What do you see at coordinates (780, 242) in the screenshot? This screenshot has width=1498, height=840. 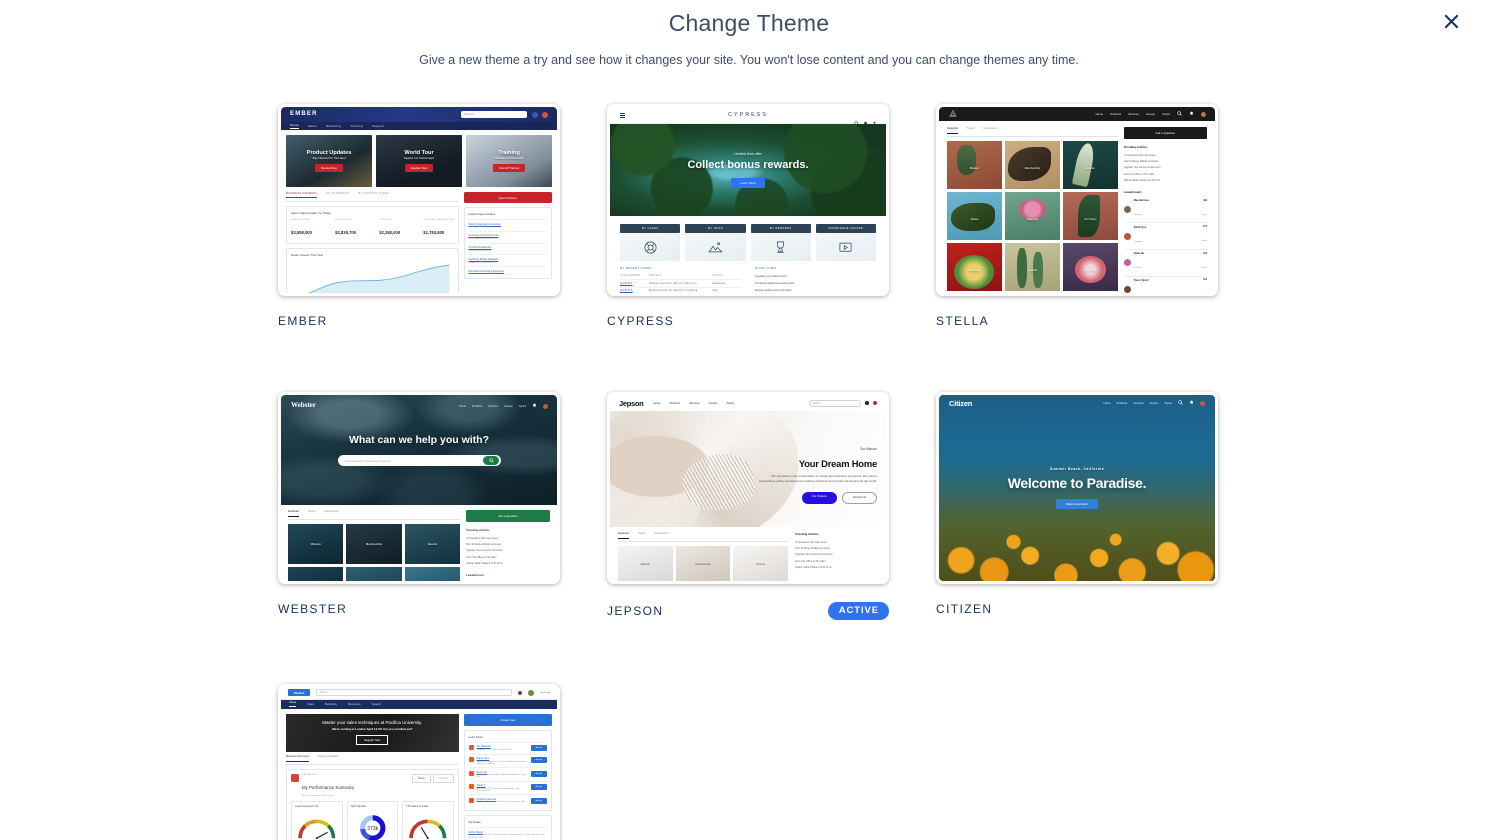 I see `cypress-tile-my-rewards: MY REWARDS` at bounding box center [780, 242].